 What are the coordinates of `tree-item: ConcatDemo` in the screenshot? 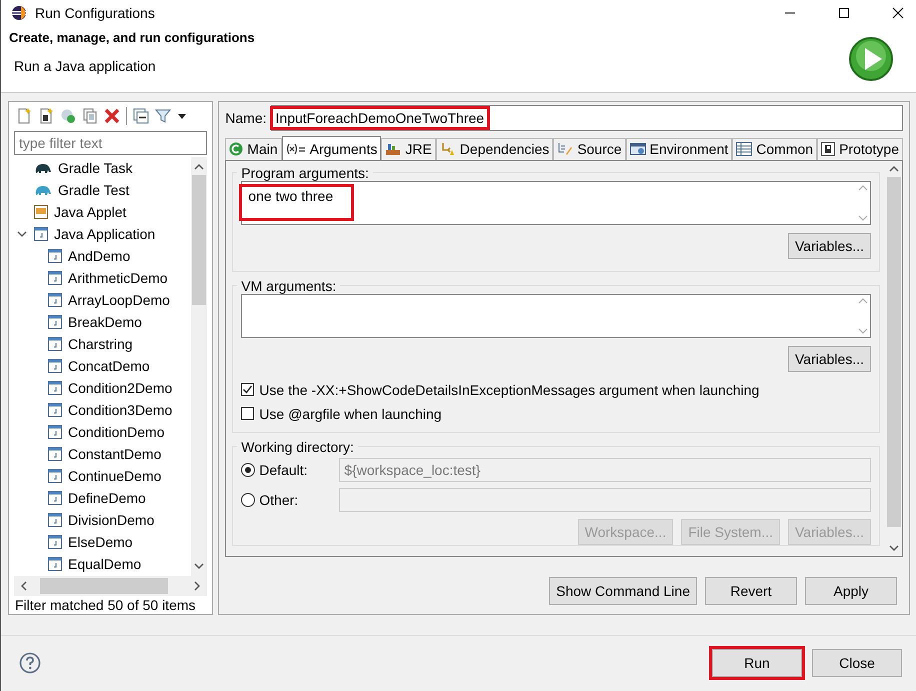 It's located at (103, 365).